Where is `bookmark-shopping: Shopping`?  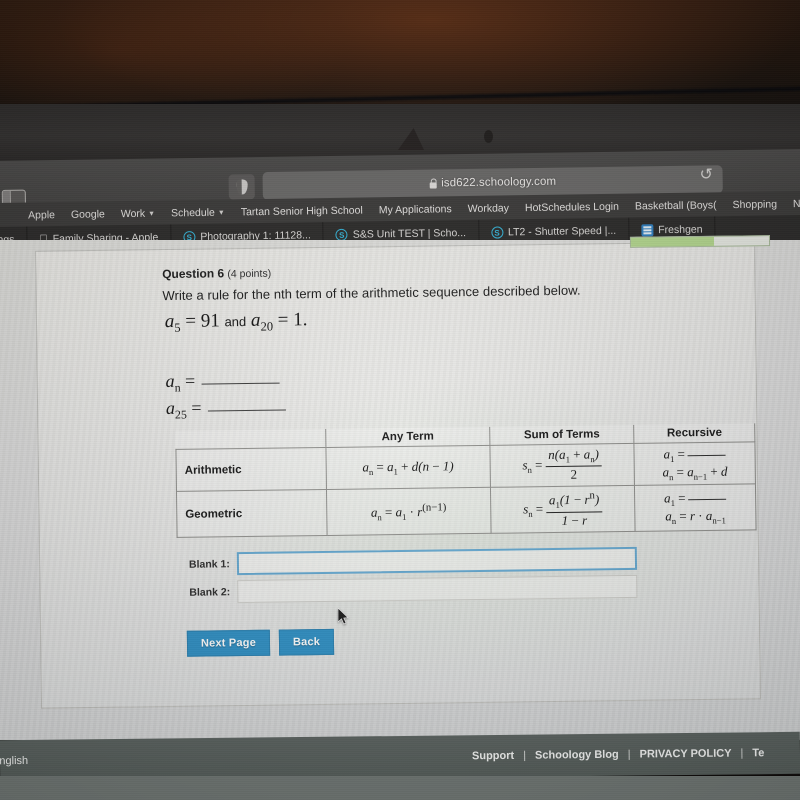
bookmark-shopping: Shopping is located at coordinates (755, 204).